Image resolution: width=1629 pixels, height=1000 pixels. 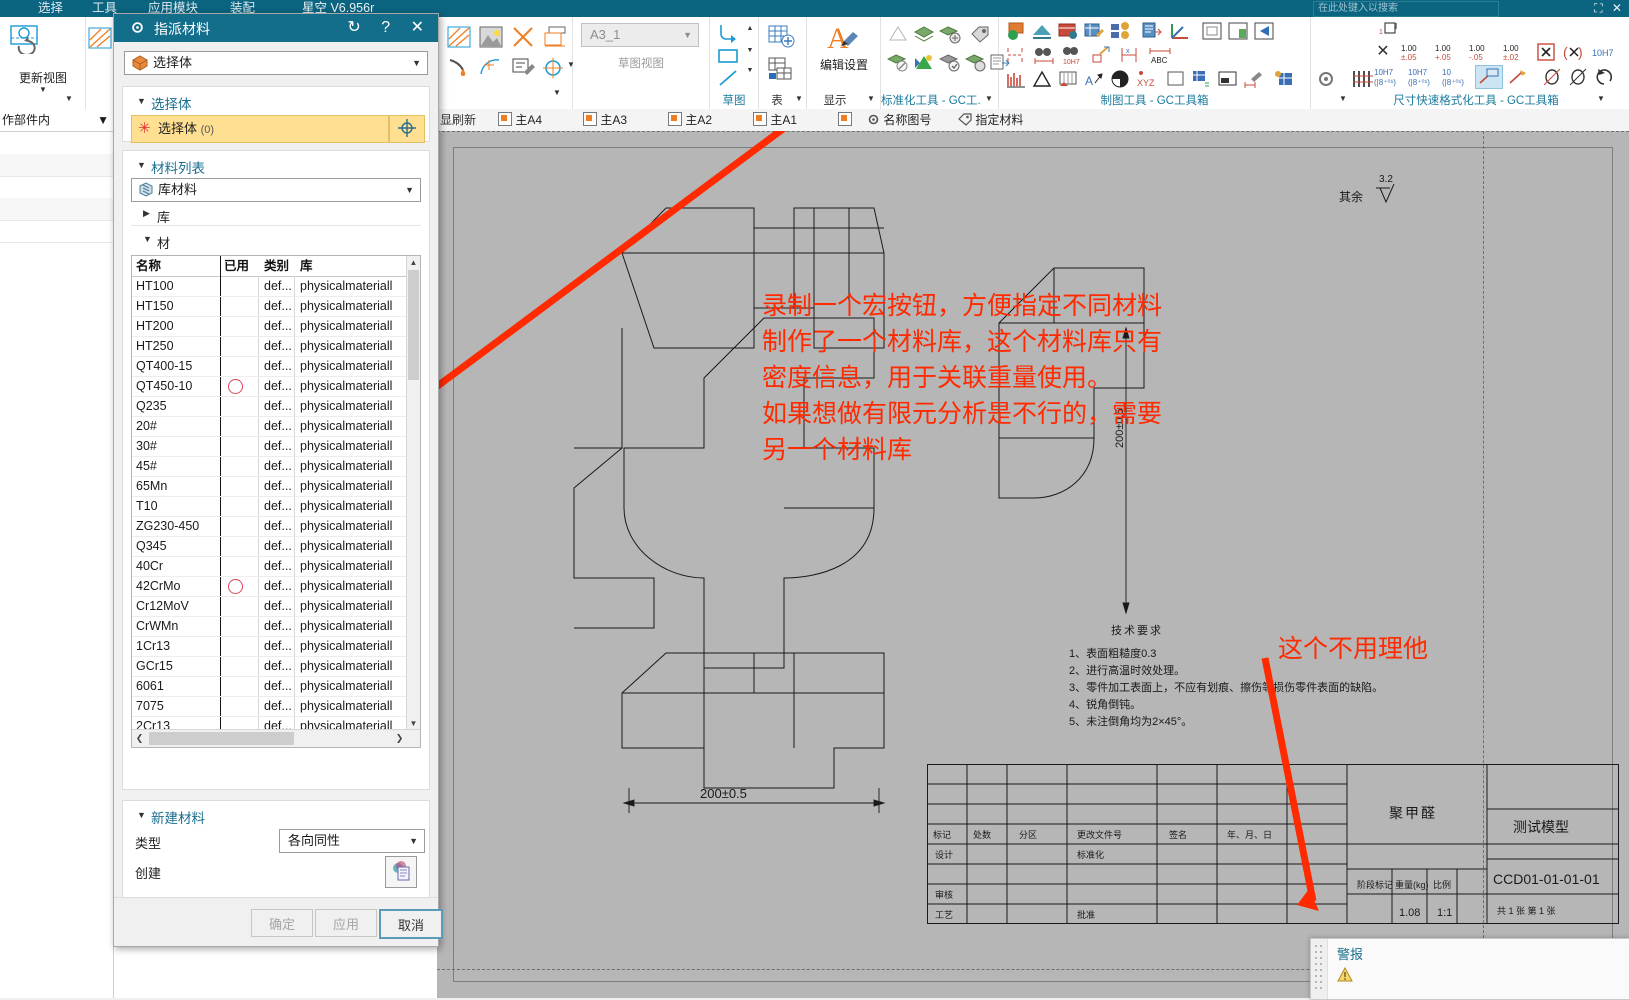 I want to click on section-view-icon, so click(x=100, y=38).